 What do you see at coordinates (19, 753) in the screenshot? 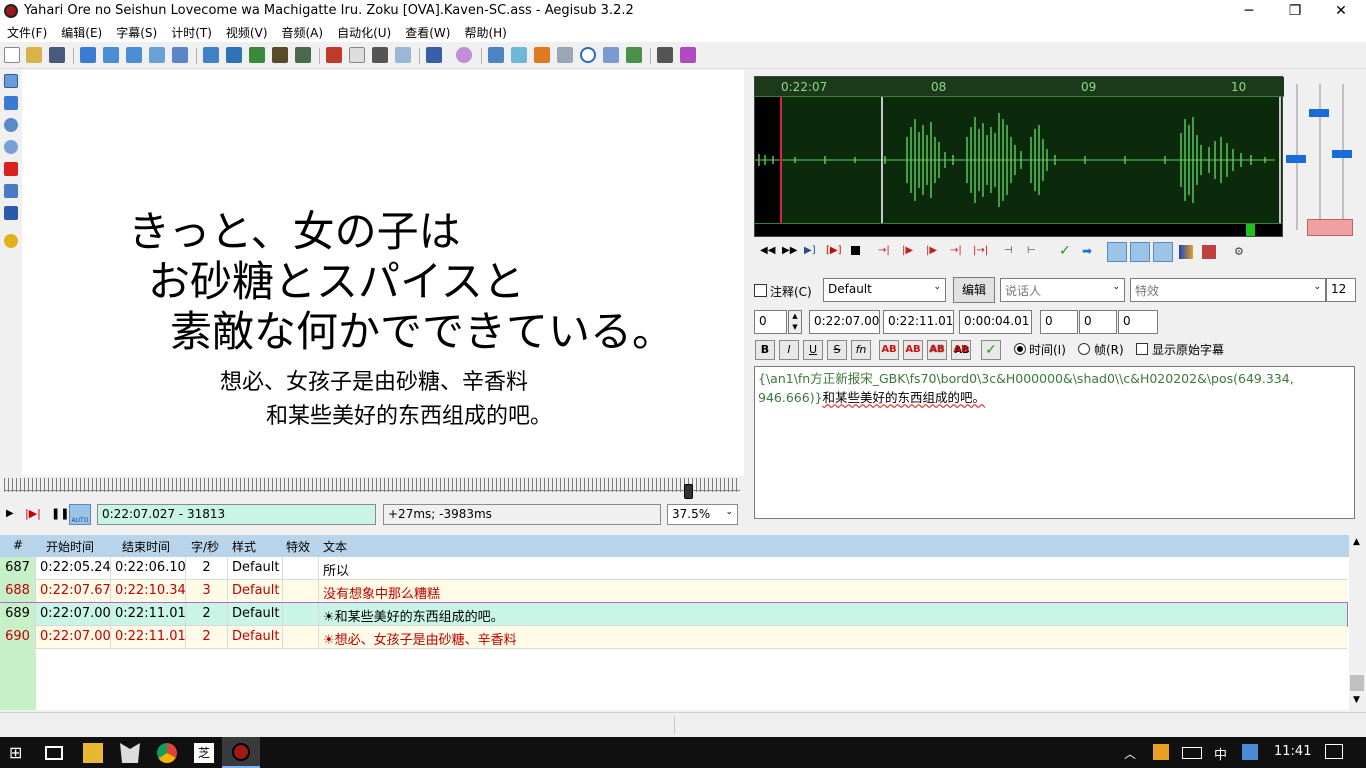
I see `windows-start-icon: ⊞` at bounding box center [19, 753].